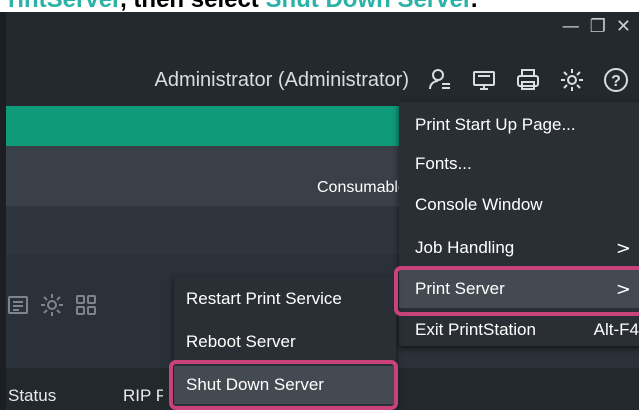  I want to click on list-toolbar, so click(52, 305).